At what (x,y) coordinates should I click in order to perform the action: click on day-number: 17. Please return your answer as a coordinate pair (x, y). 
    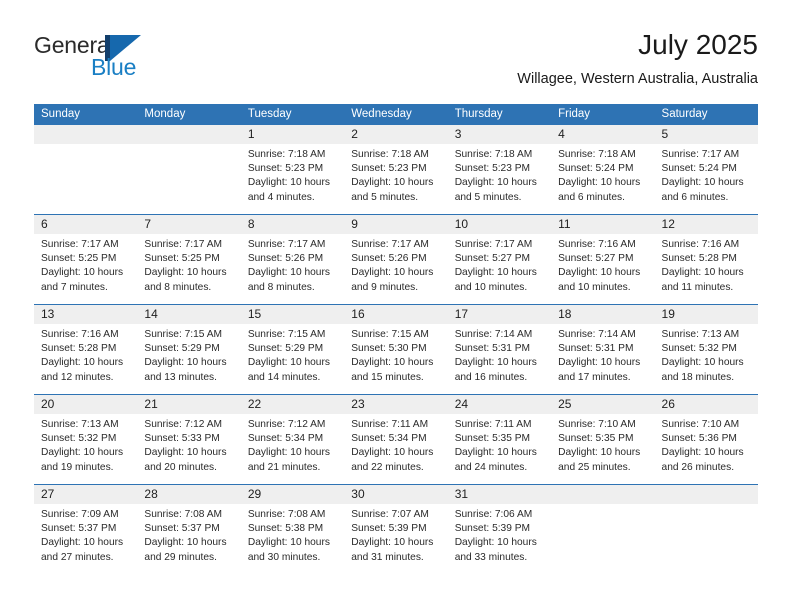
    Looking at the image, I should click on (499, 314).